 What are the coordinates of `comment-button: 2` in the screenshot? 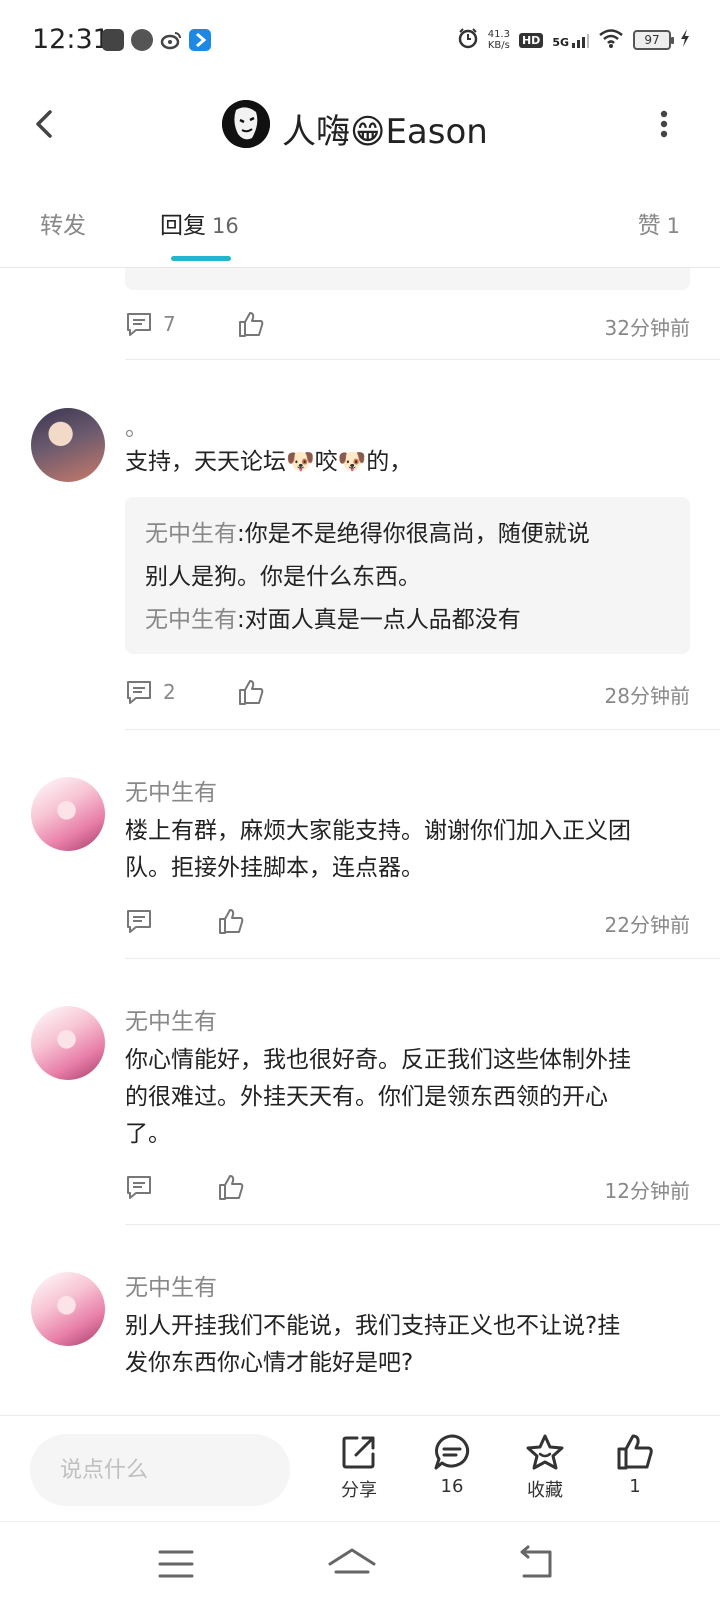 It's located at (150, 692).